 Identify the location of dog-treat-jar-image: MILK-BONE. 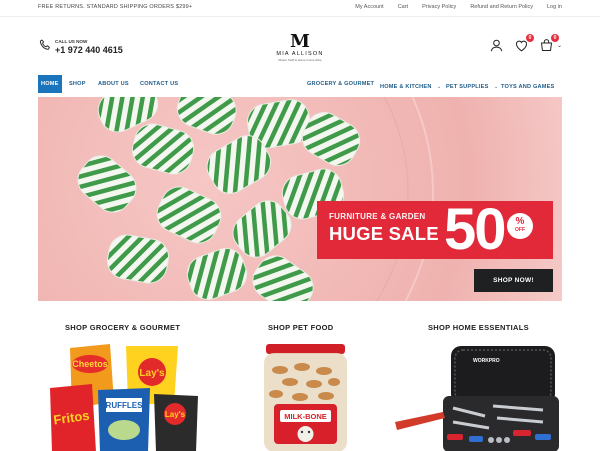
(305, 397).